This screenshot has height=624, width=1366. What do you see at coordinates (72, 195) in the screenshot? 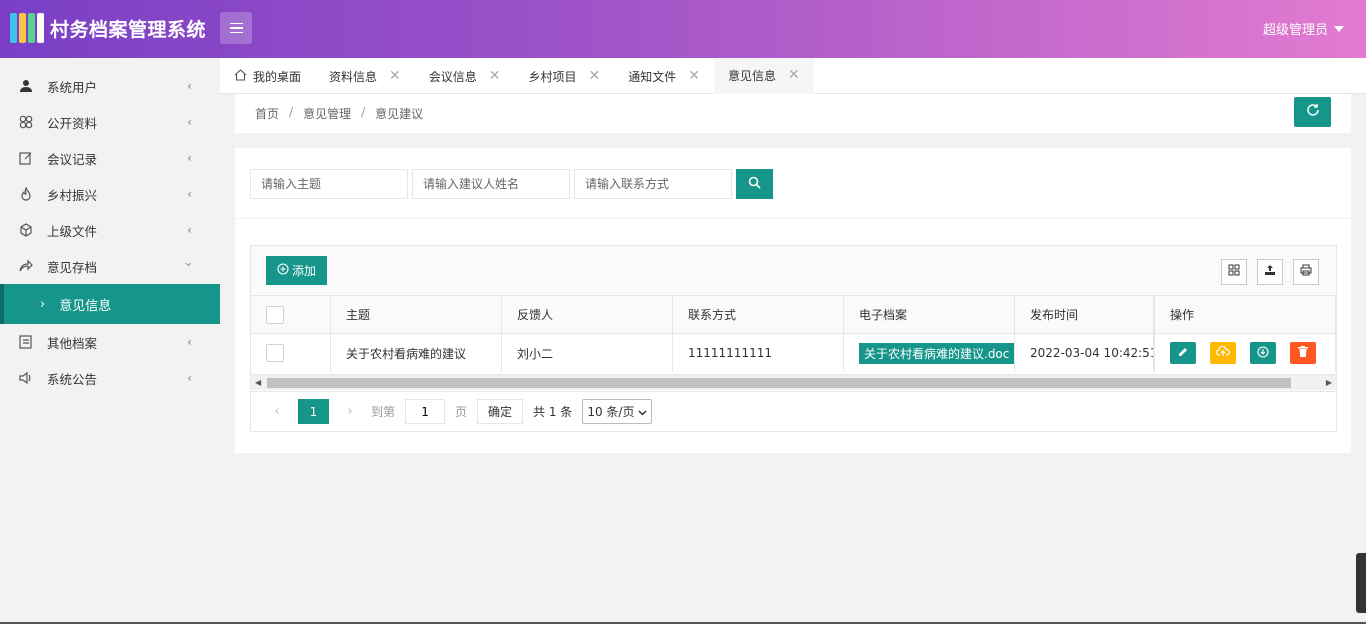
I see `sidebar-item-label: 乡村振兴` at bounding box center [72, 195].